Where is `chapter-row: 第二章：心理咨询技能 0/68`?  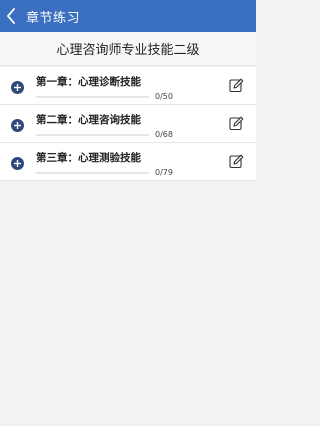
chapter-row: 第二章：心理咨询技能 0/68 is located at coordinates (128, 124).